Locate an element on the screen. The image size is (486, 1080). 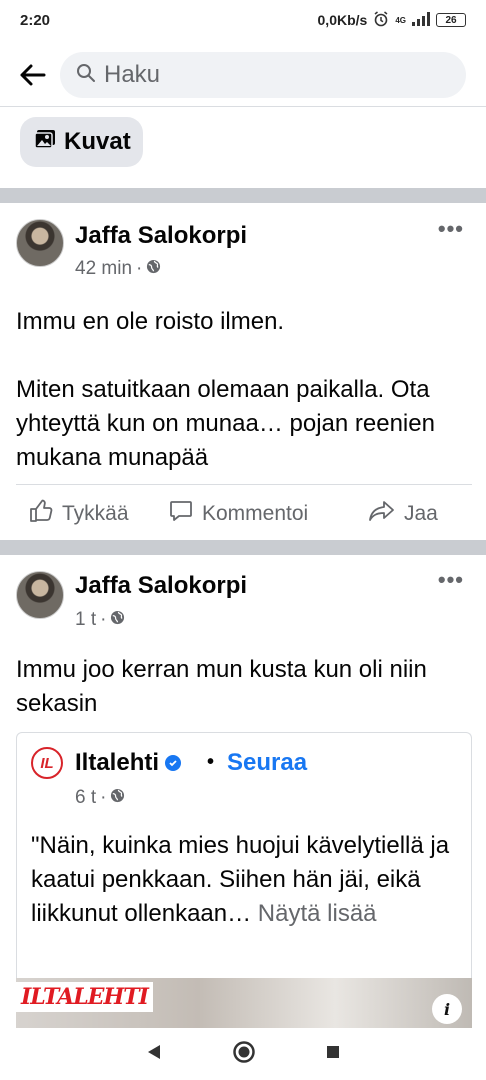
share-button: Jaa is located at coordinates (403, 514).